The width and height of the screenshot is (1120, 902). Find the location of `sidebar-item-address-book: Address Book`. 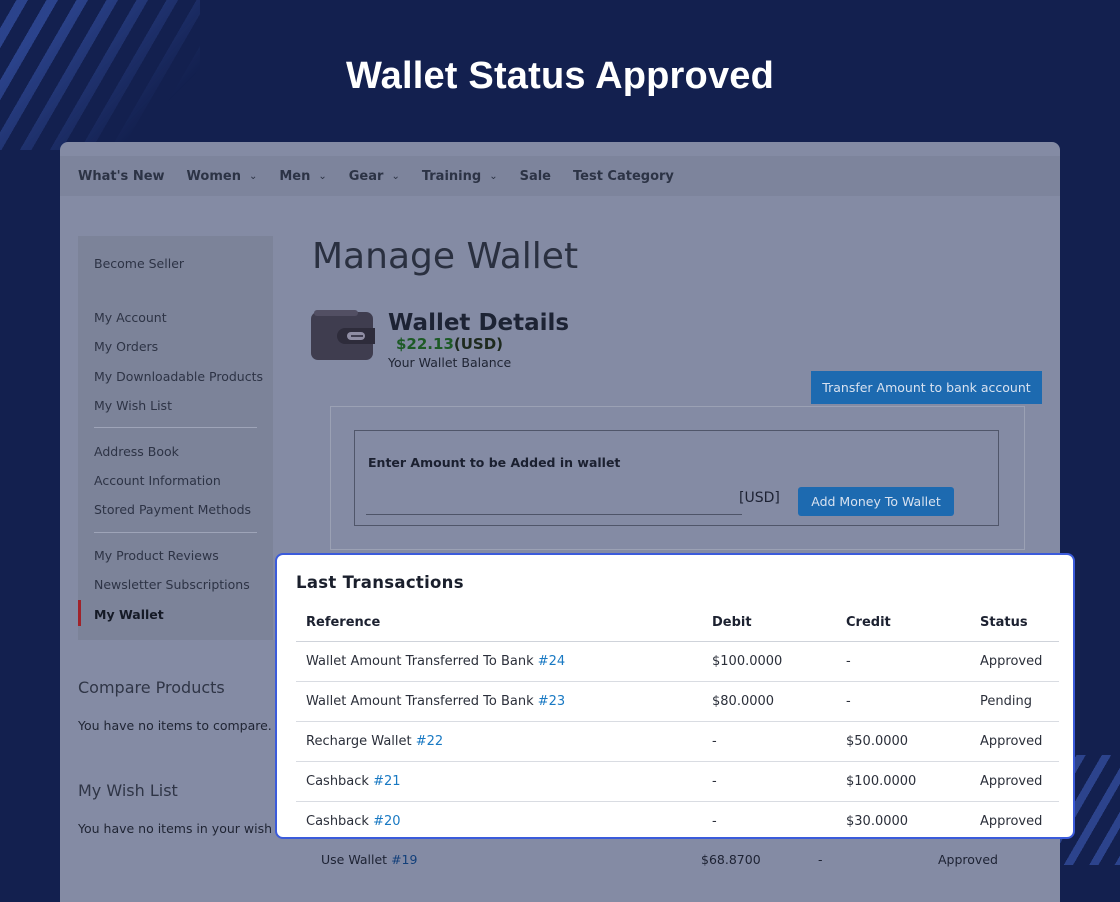

sidebar-item-address-book: Address Book is located at coordinates (136, 451).